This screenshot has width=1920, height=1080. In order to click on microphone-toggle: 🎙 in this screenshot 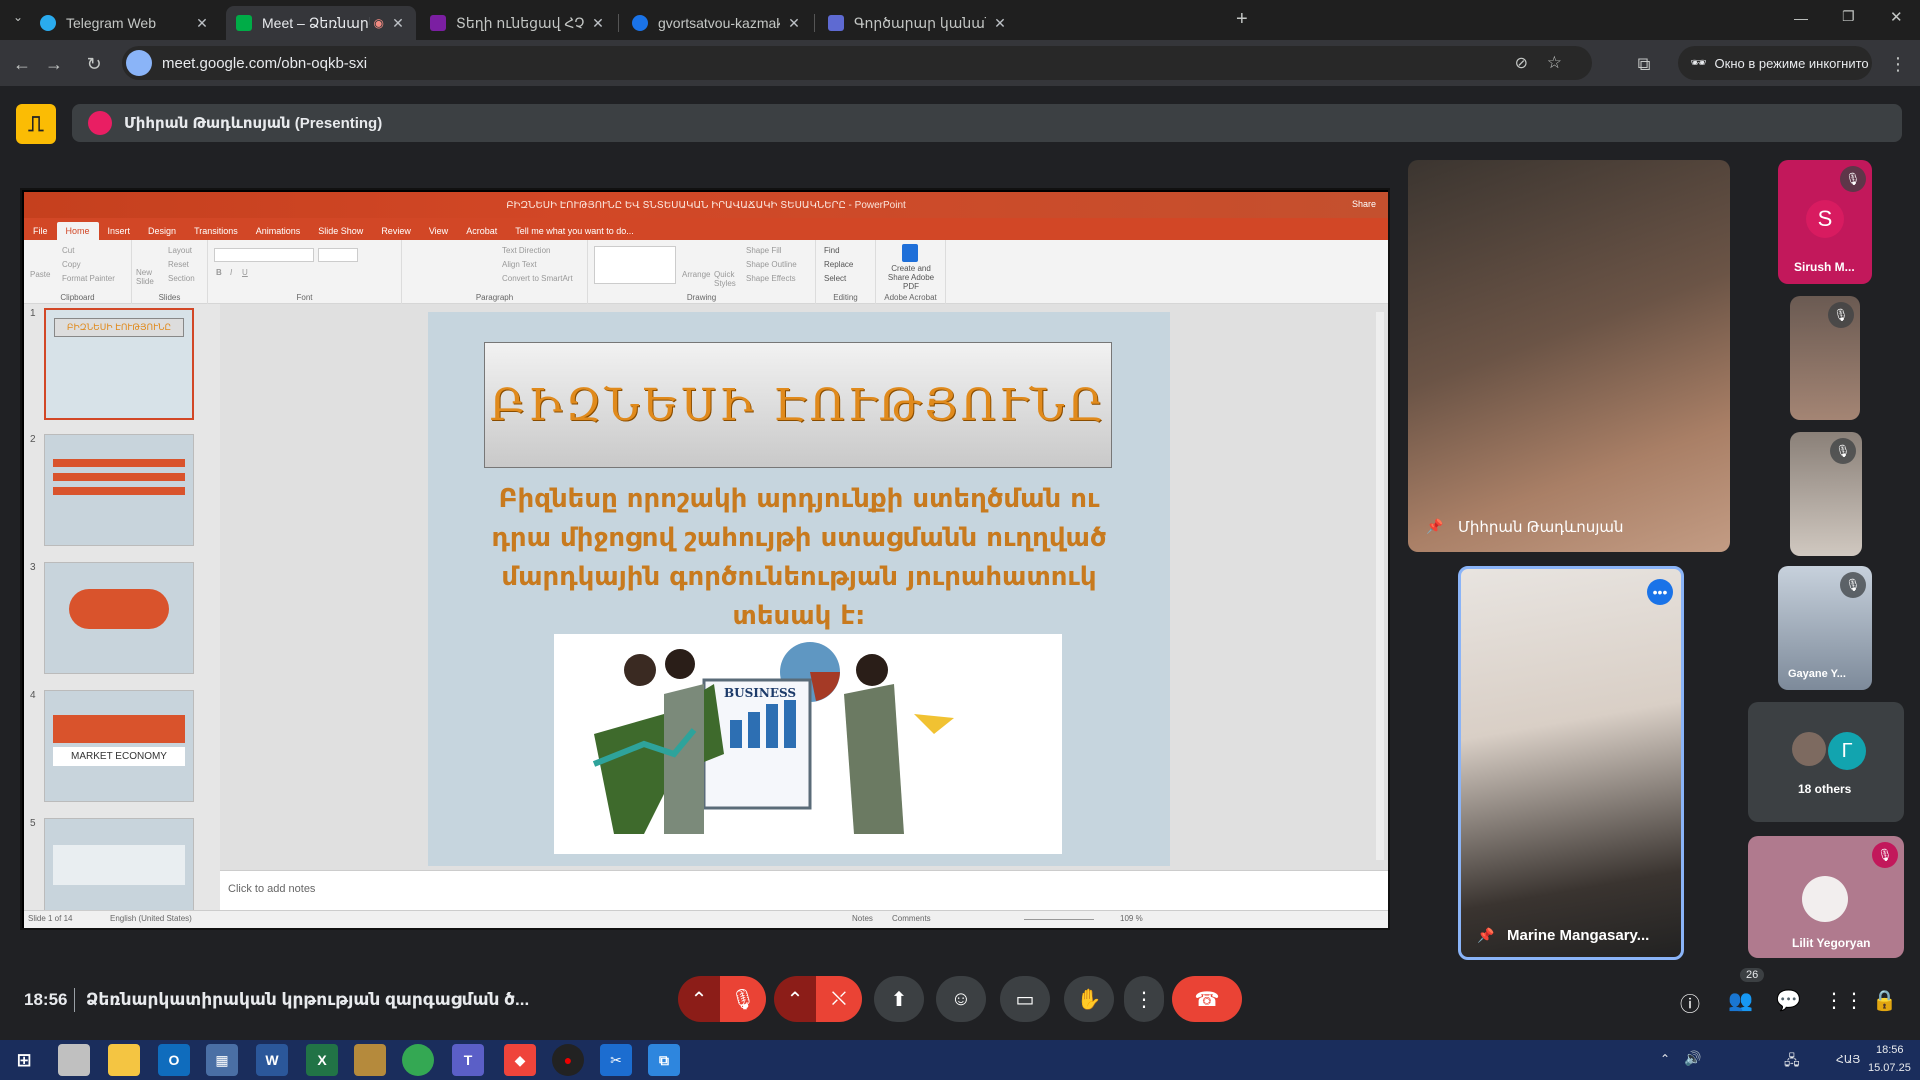, I will do `click(743, 999)`.